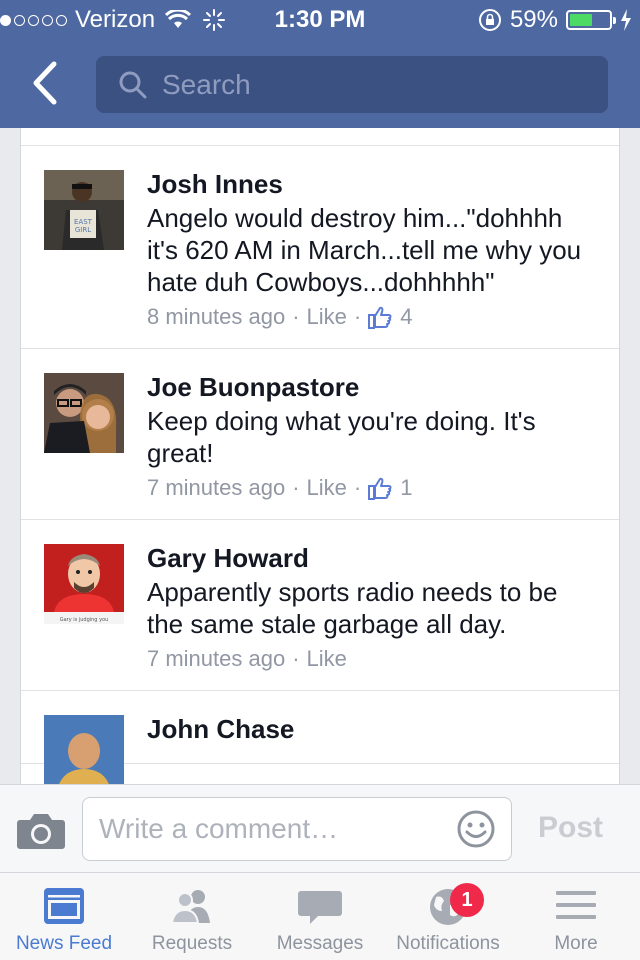 Image resolution: width=640 pixels, height=960 pixels. Describe the element at coordinates (216, 316) in the screenshot. I see `comment-timestamp: 8 minutes ago` at that location.